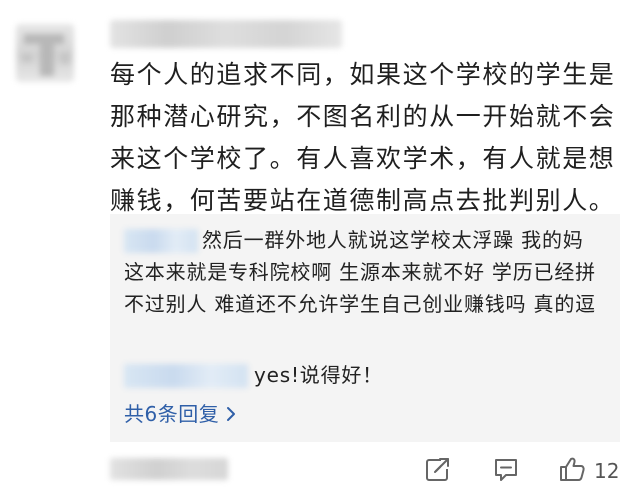  Describe the element at coordinates (588, 471) in the screenshot. I see `like-button: 12` at that location.